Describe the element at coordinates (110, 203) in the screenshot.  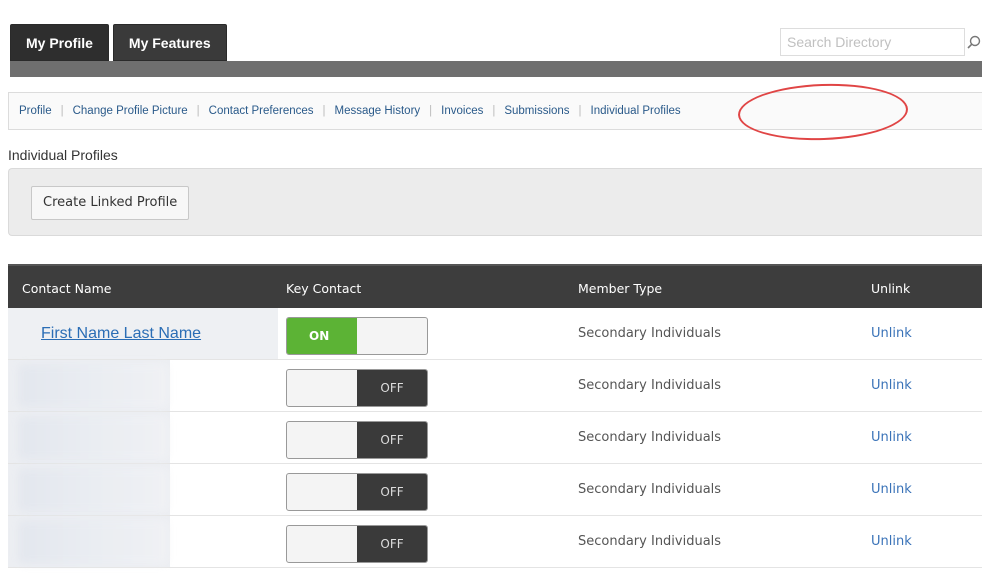
I see `create-linked-profile-button: Create Linked Profile` at that location.